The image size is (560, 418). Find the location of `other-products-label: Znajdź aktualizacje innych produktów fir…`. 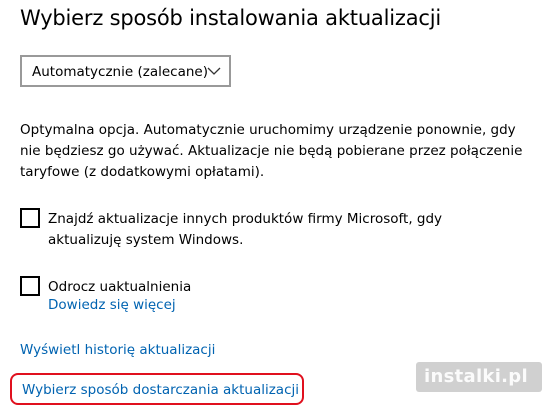

other-products-label: Znajdź aktualizacje innych produktów fir… is located at coordinates (245, 230).